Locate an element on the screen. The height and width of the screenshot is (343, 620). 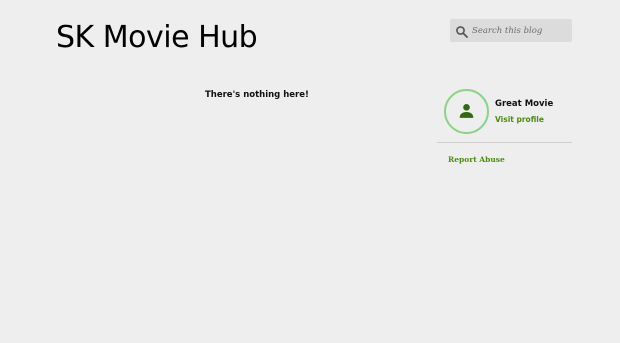
search-box is located at coordinates (511, 30).